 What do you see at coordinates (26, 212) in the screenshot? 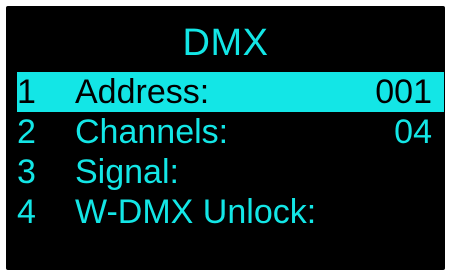
I see `menu-item-number: 4` at bounding box center [26, 212].